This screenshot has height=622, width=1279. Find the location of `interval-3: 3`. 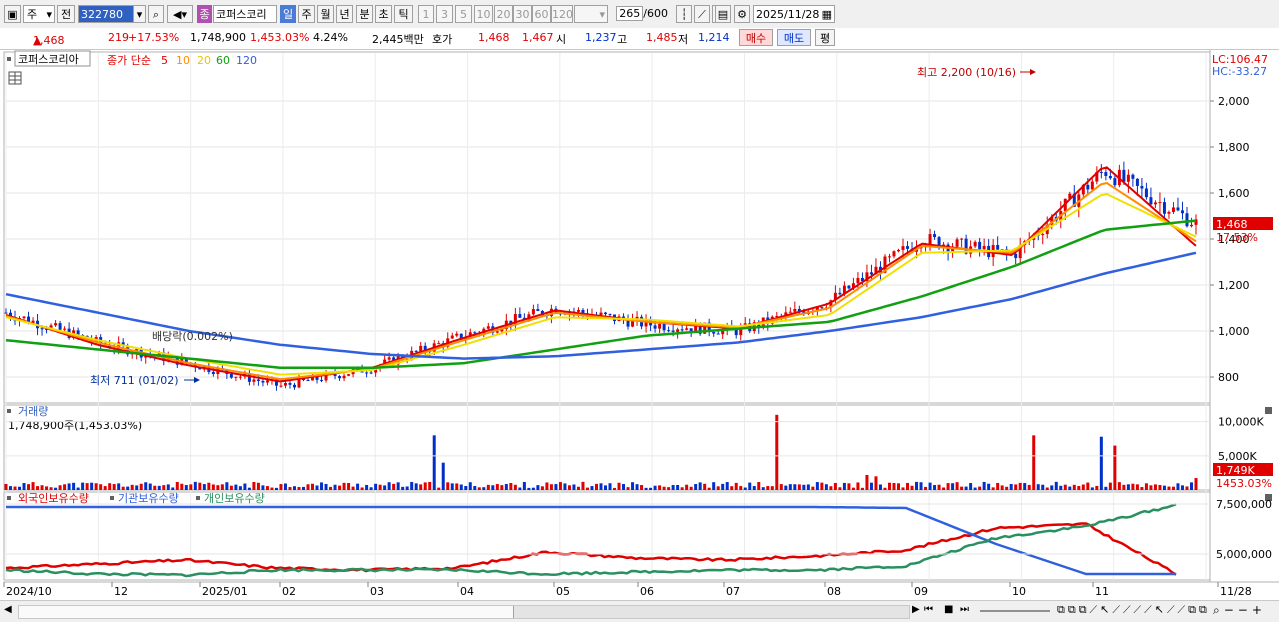

interval-3: 3 is located at coordinates (444, 14).